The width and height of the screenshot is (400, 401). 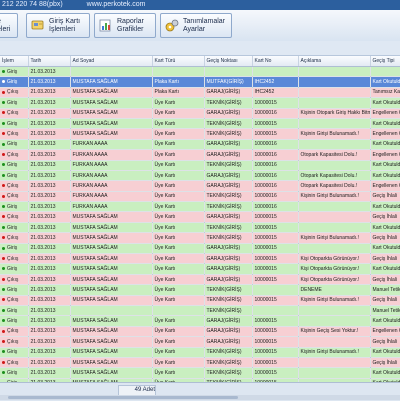 I want to click on column-header-tarih: Tarih, so click(x=49, y=61).